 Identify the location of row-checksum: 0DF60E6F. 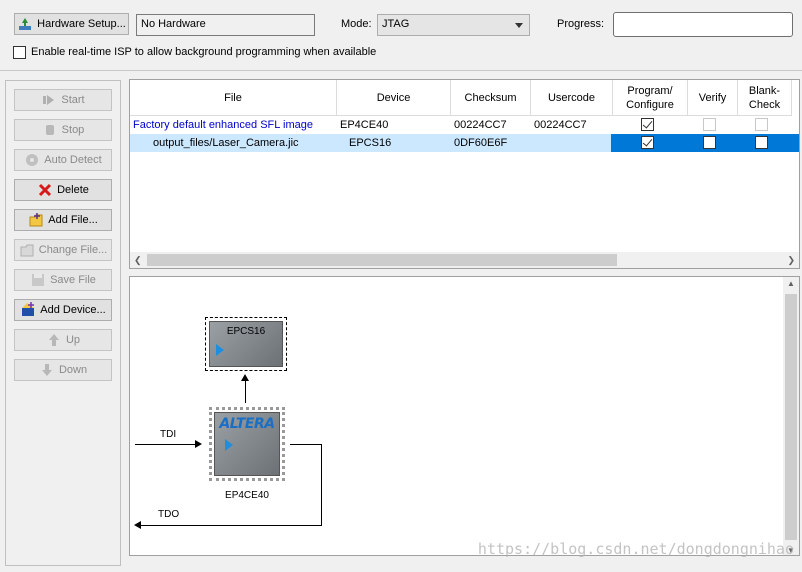
(481, 143).